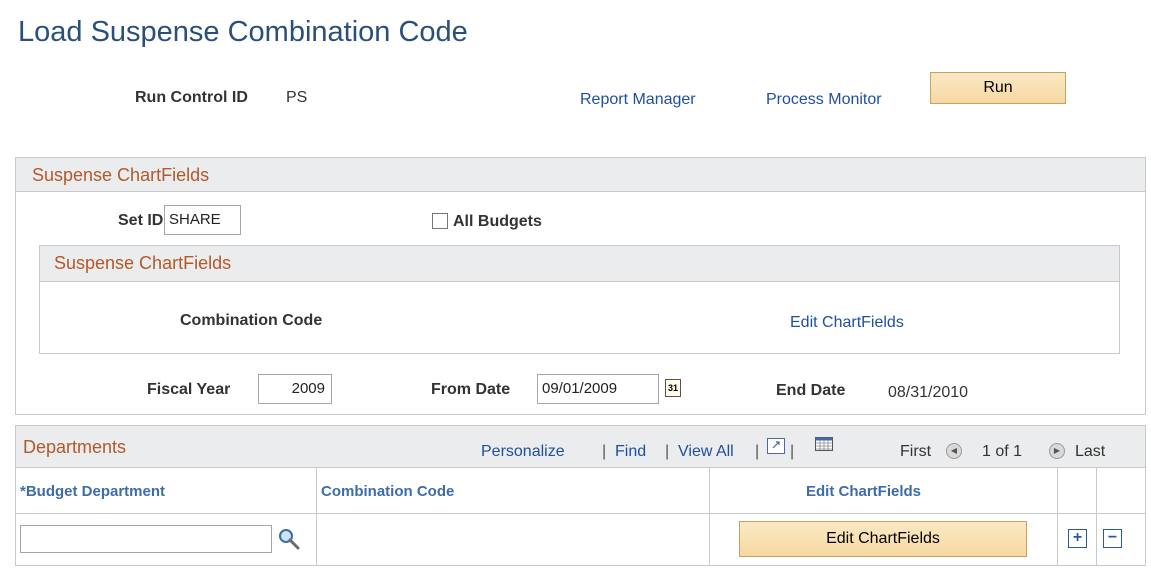 This screenshot has width=1151, height=573. I want to click on all-budgets-label: All Budgets, so click(497, 221).